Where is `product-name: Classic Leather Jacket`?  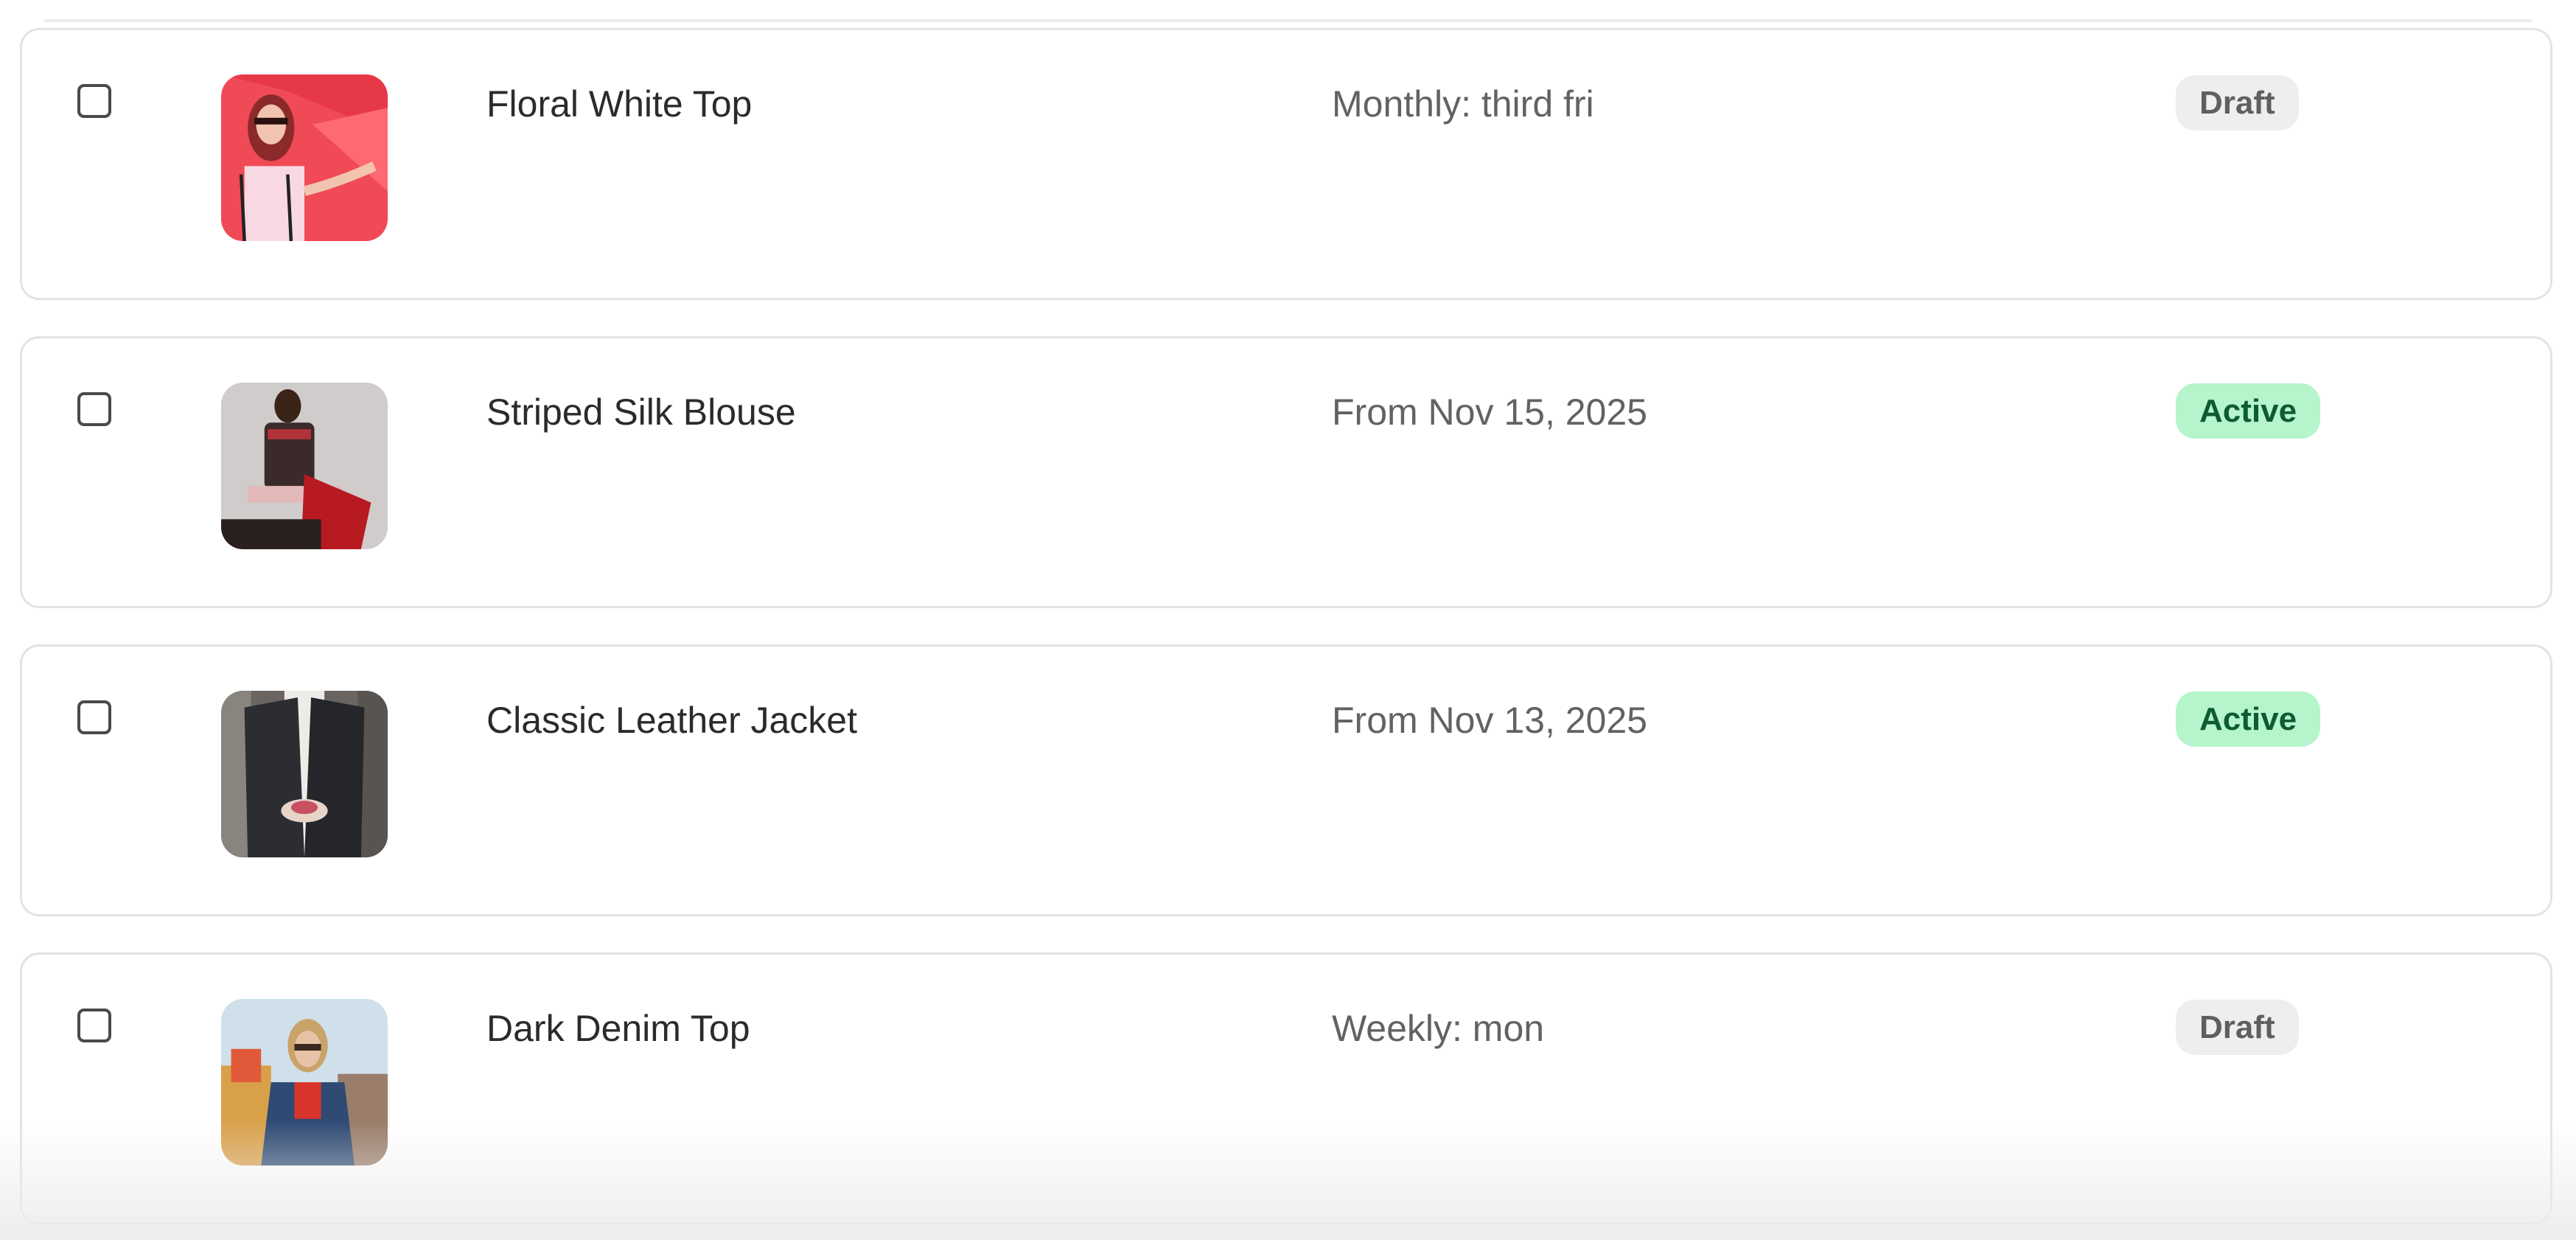
product-name: Classic Leather Jacket is located at coordinates (671, 720).